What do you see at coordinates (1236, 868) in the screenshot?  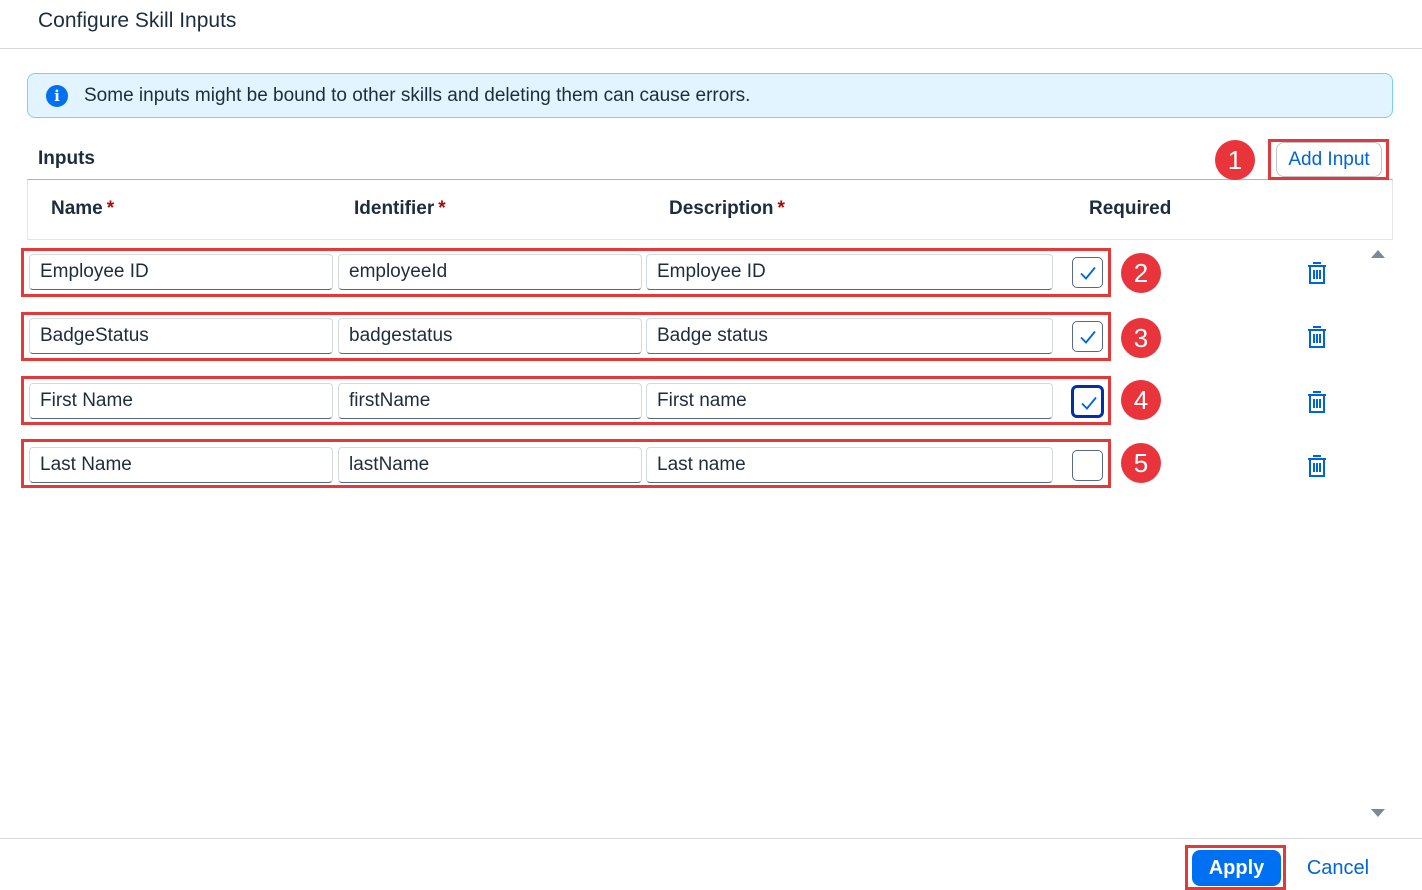 I see `apply-button: Apply` at bounding box center [1236, 868].